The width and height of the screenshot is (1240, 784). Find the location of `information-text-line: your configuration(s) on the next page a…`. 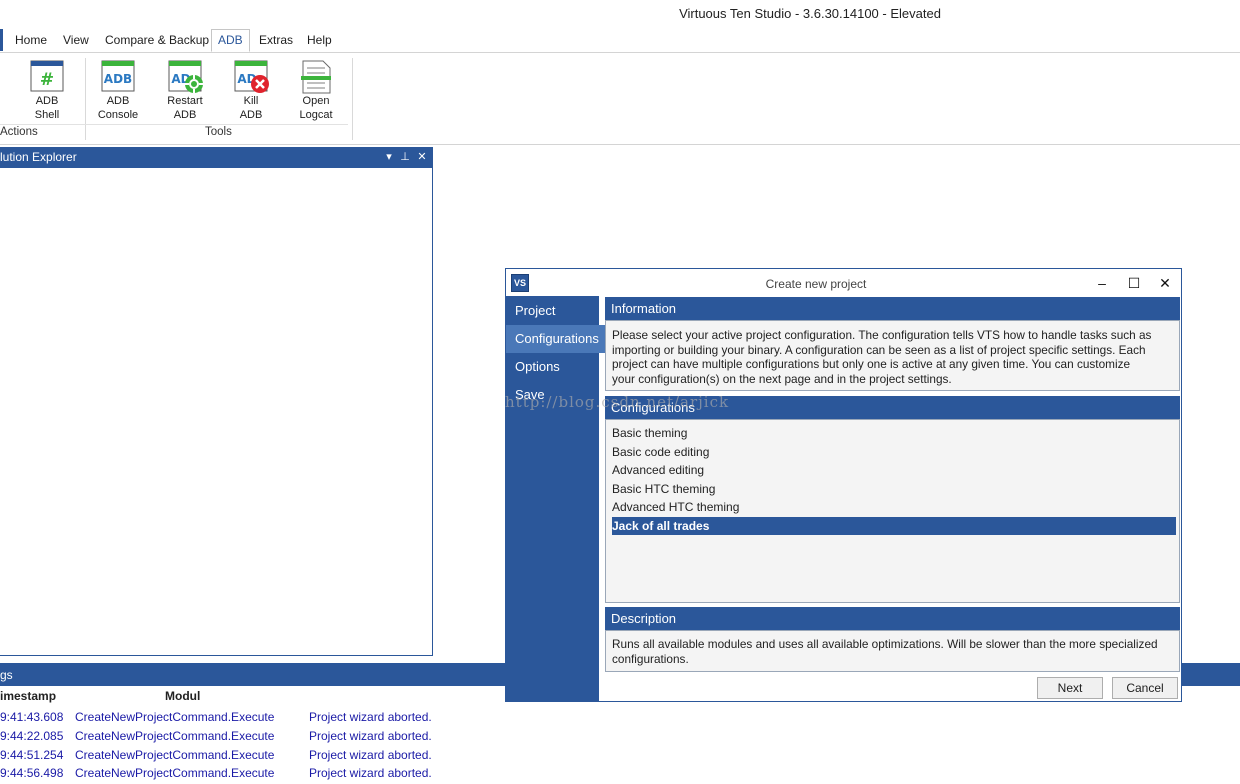

information-text-line: your configuration(s) on the next page a… is located at coordinates (782, 378).